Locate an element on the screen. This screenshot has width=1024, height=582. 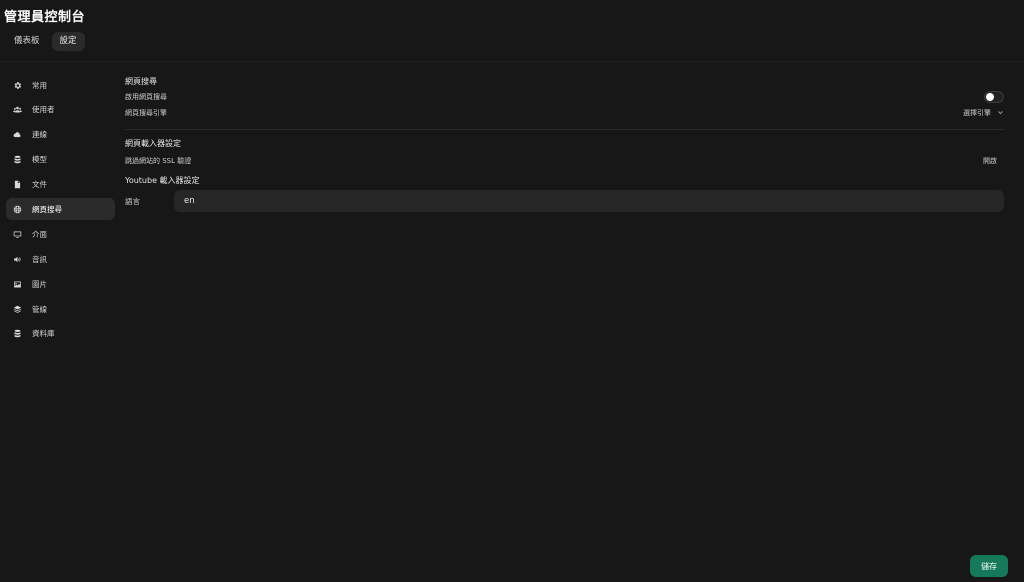
enable-web-search-row: 啟用網頁搜尋 is located at coordinates (564, 97).